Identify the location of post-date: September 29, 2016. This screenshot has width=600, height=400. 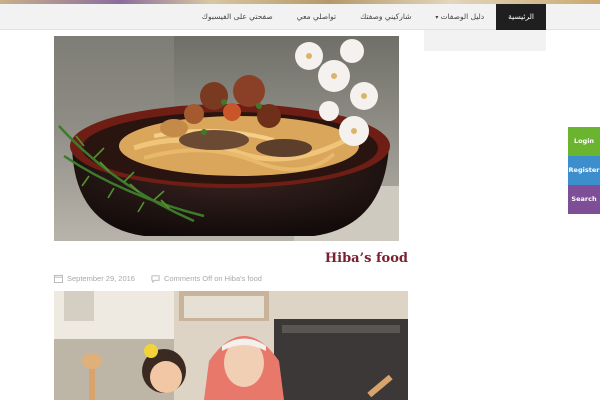
(101, 278).